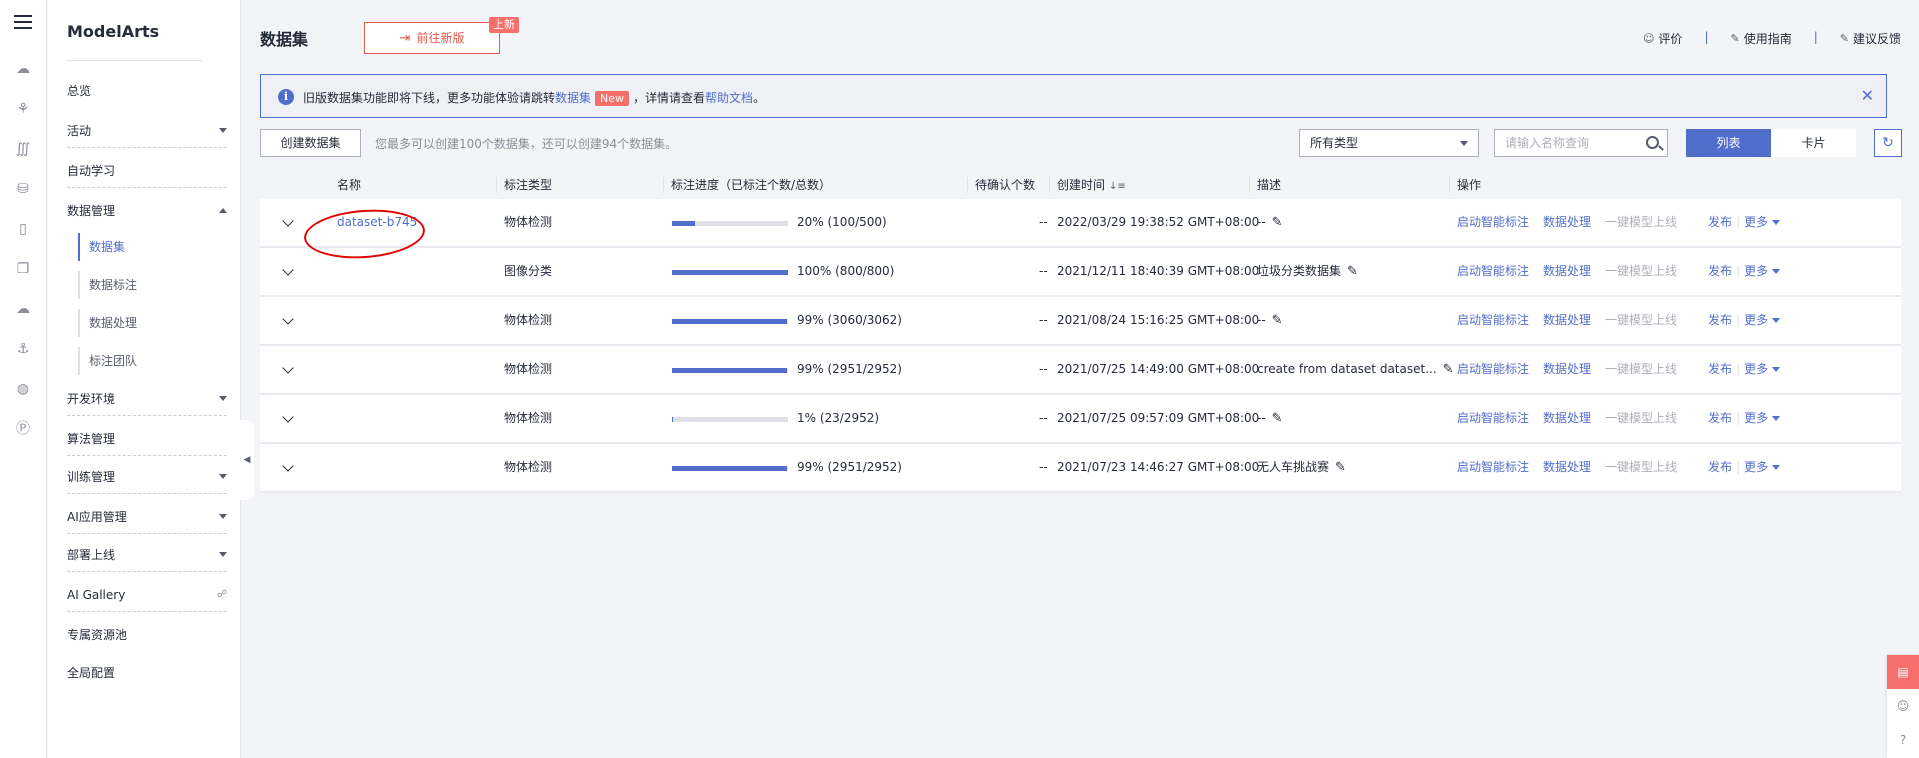 The height and width of the screenshot is (758, 1919). What do you see at coordinates (1087, 185) in the screenshot?
I see `column-header-created: 创建时间 ↓≡` at bounding box center [1087, 185].